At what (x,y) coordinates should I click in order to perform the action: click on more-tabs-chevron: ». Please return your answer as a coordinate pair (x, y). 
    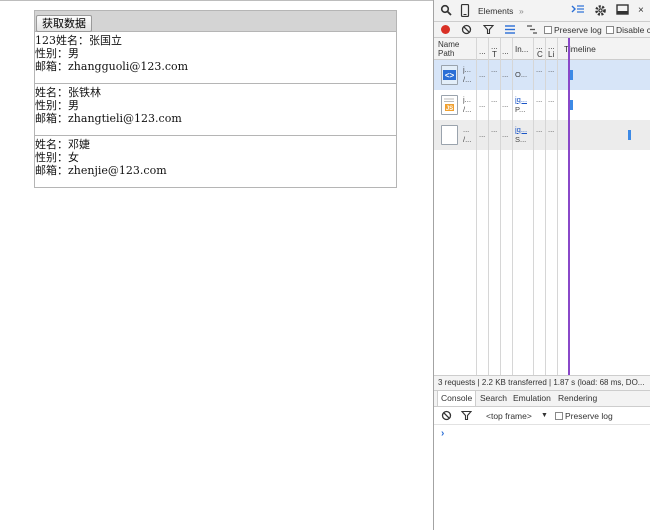
    Looking at the image, I should click on (521, 11).